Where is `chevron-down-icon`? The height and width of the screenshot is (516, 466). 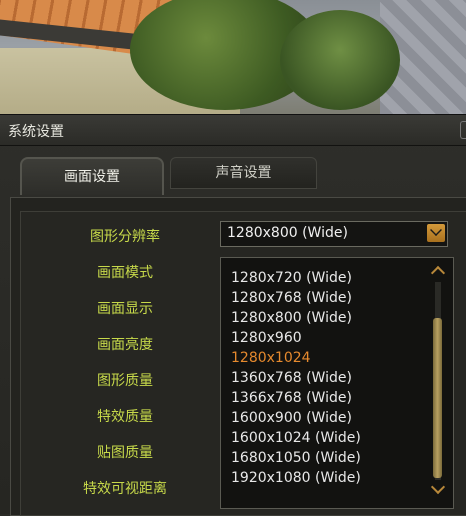 chevron-down-icon is located at coordinates (436, 233).